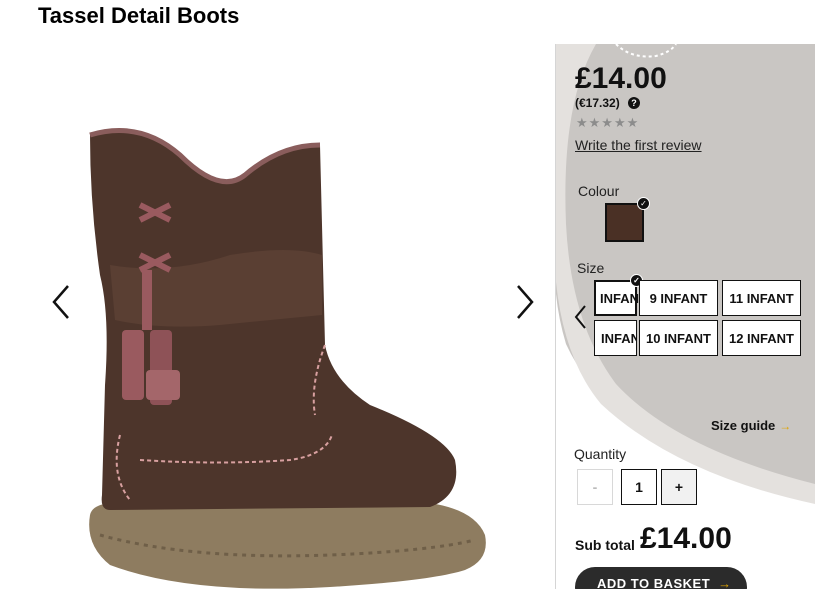 The height and width of the screenshot is (589, 815). I want to click on quantity-label: Quantity, so click(600, 454).